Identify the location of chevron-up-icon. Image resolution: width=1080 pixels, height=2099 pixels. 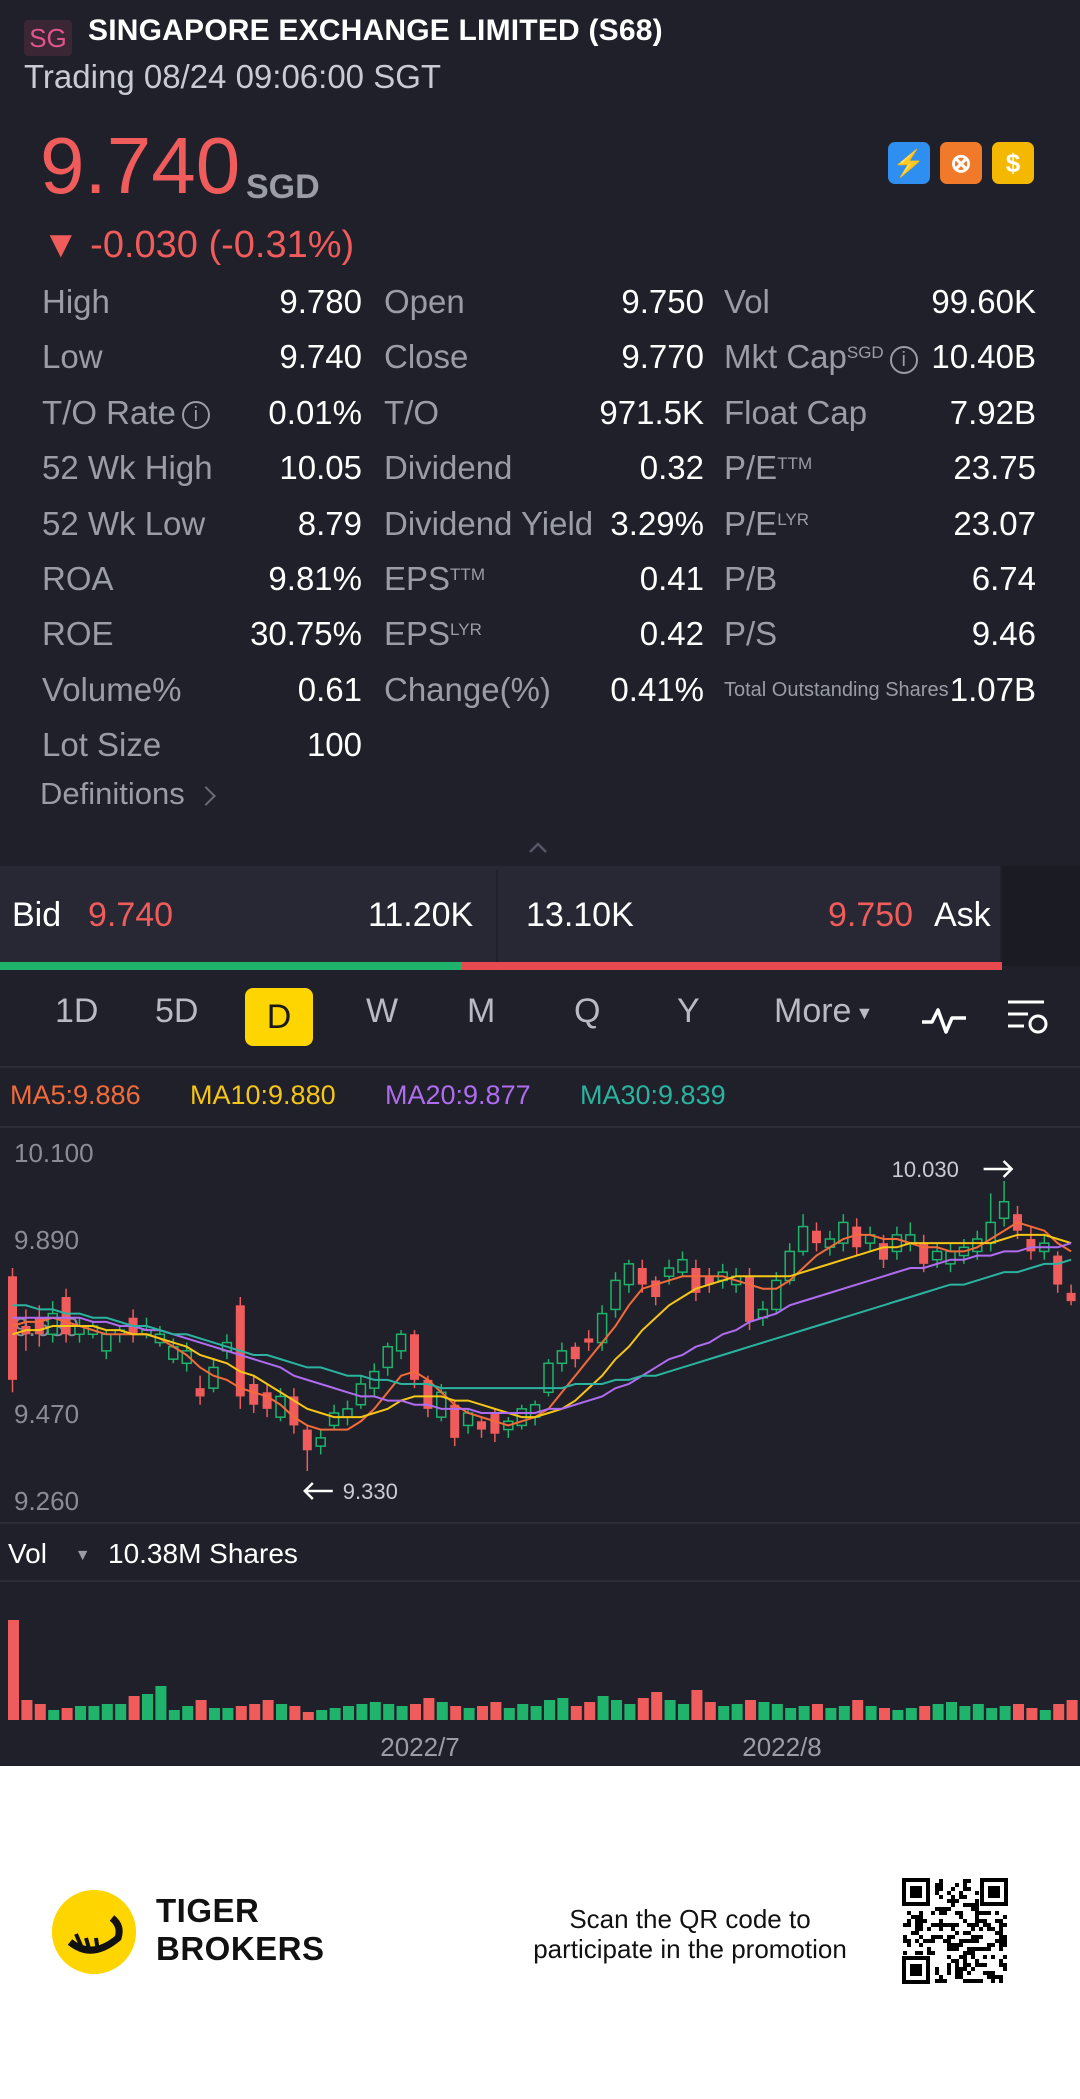
(538, 848).